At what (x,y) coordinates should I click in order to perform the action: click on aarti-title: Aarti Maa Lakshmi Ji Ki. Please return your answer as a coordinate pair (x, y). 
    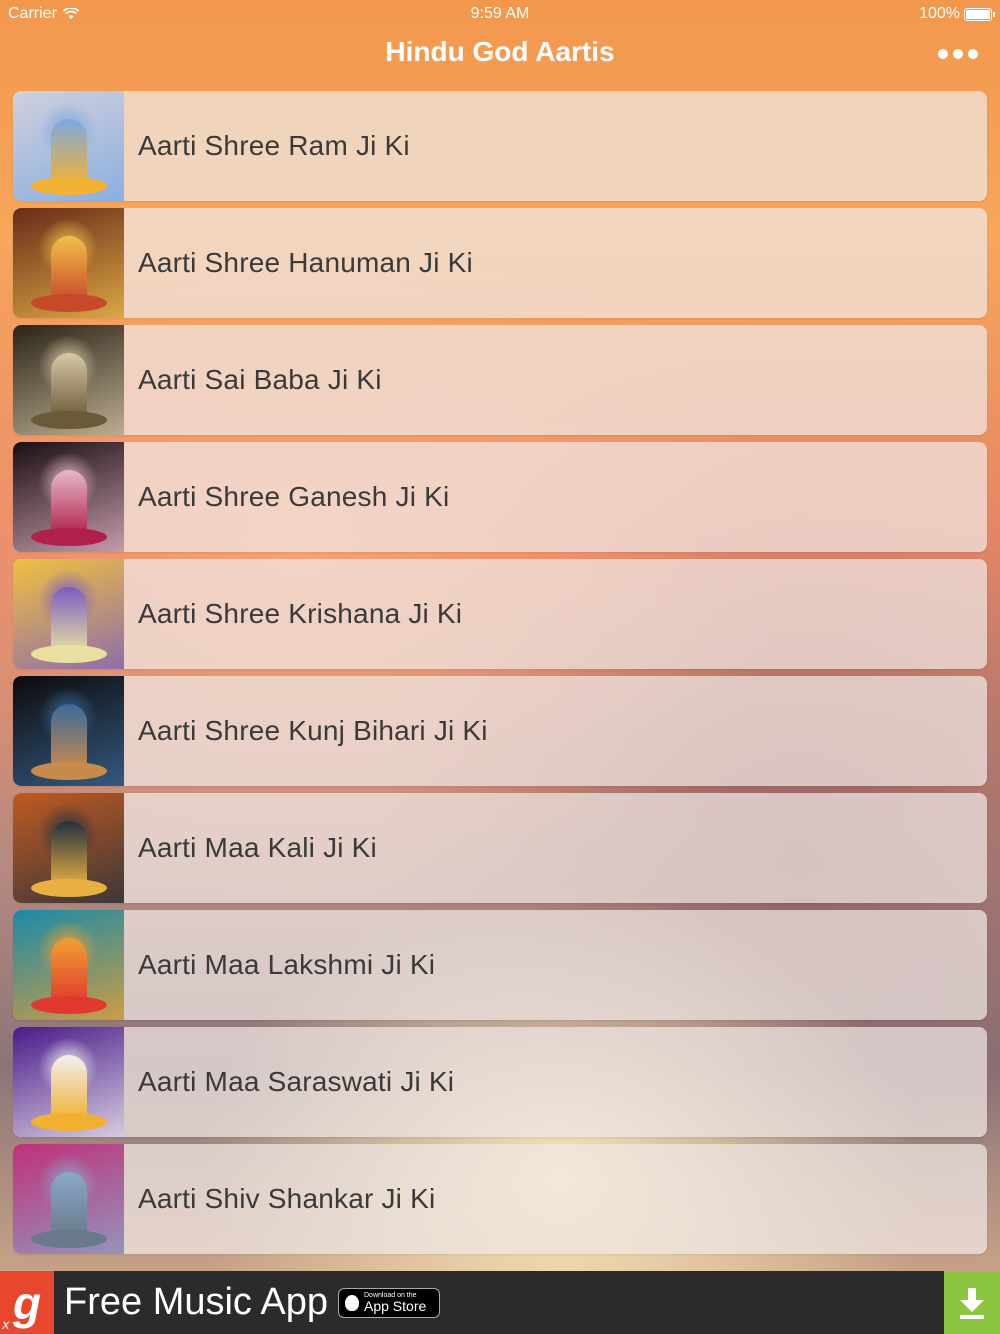
    Looking at the image, I should click on (287, 964).